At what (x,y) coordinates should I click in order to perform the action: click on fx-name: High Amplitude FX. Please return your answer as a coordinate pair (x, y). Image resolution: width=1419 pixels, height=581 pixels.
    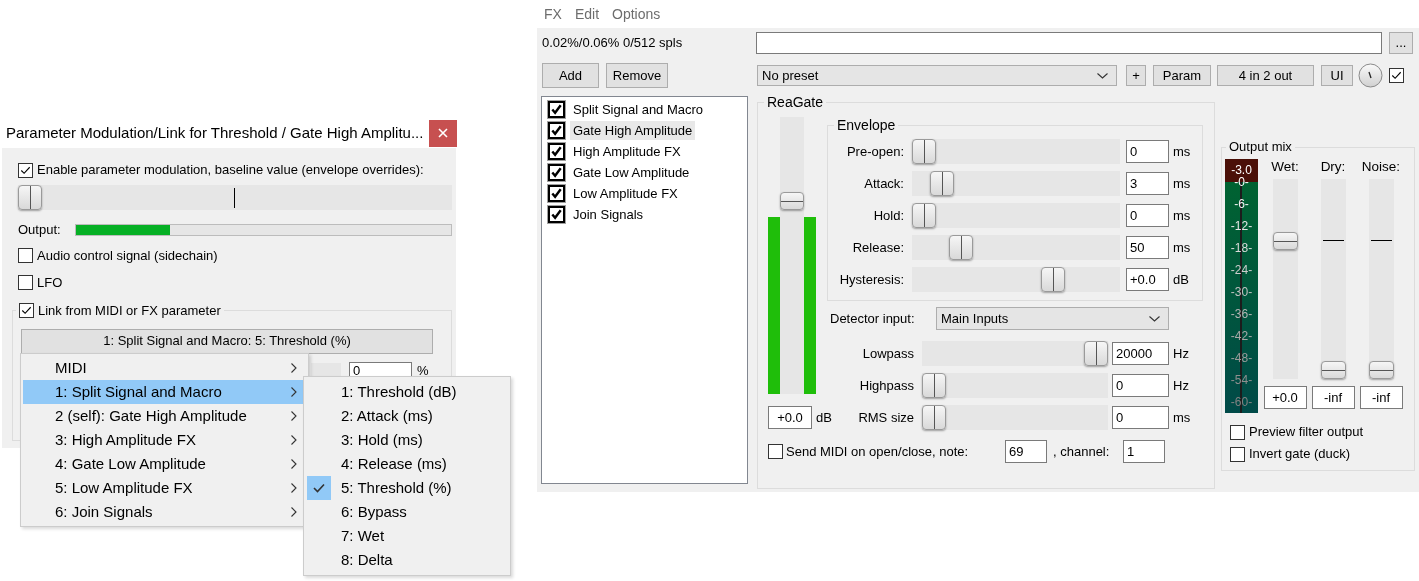
    Looking at the image, I should click on (627, 151).